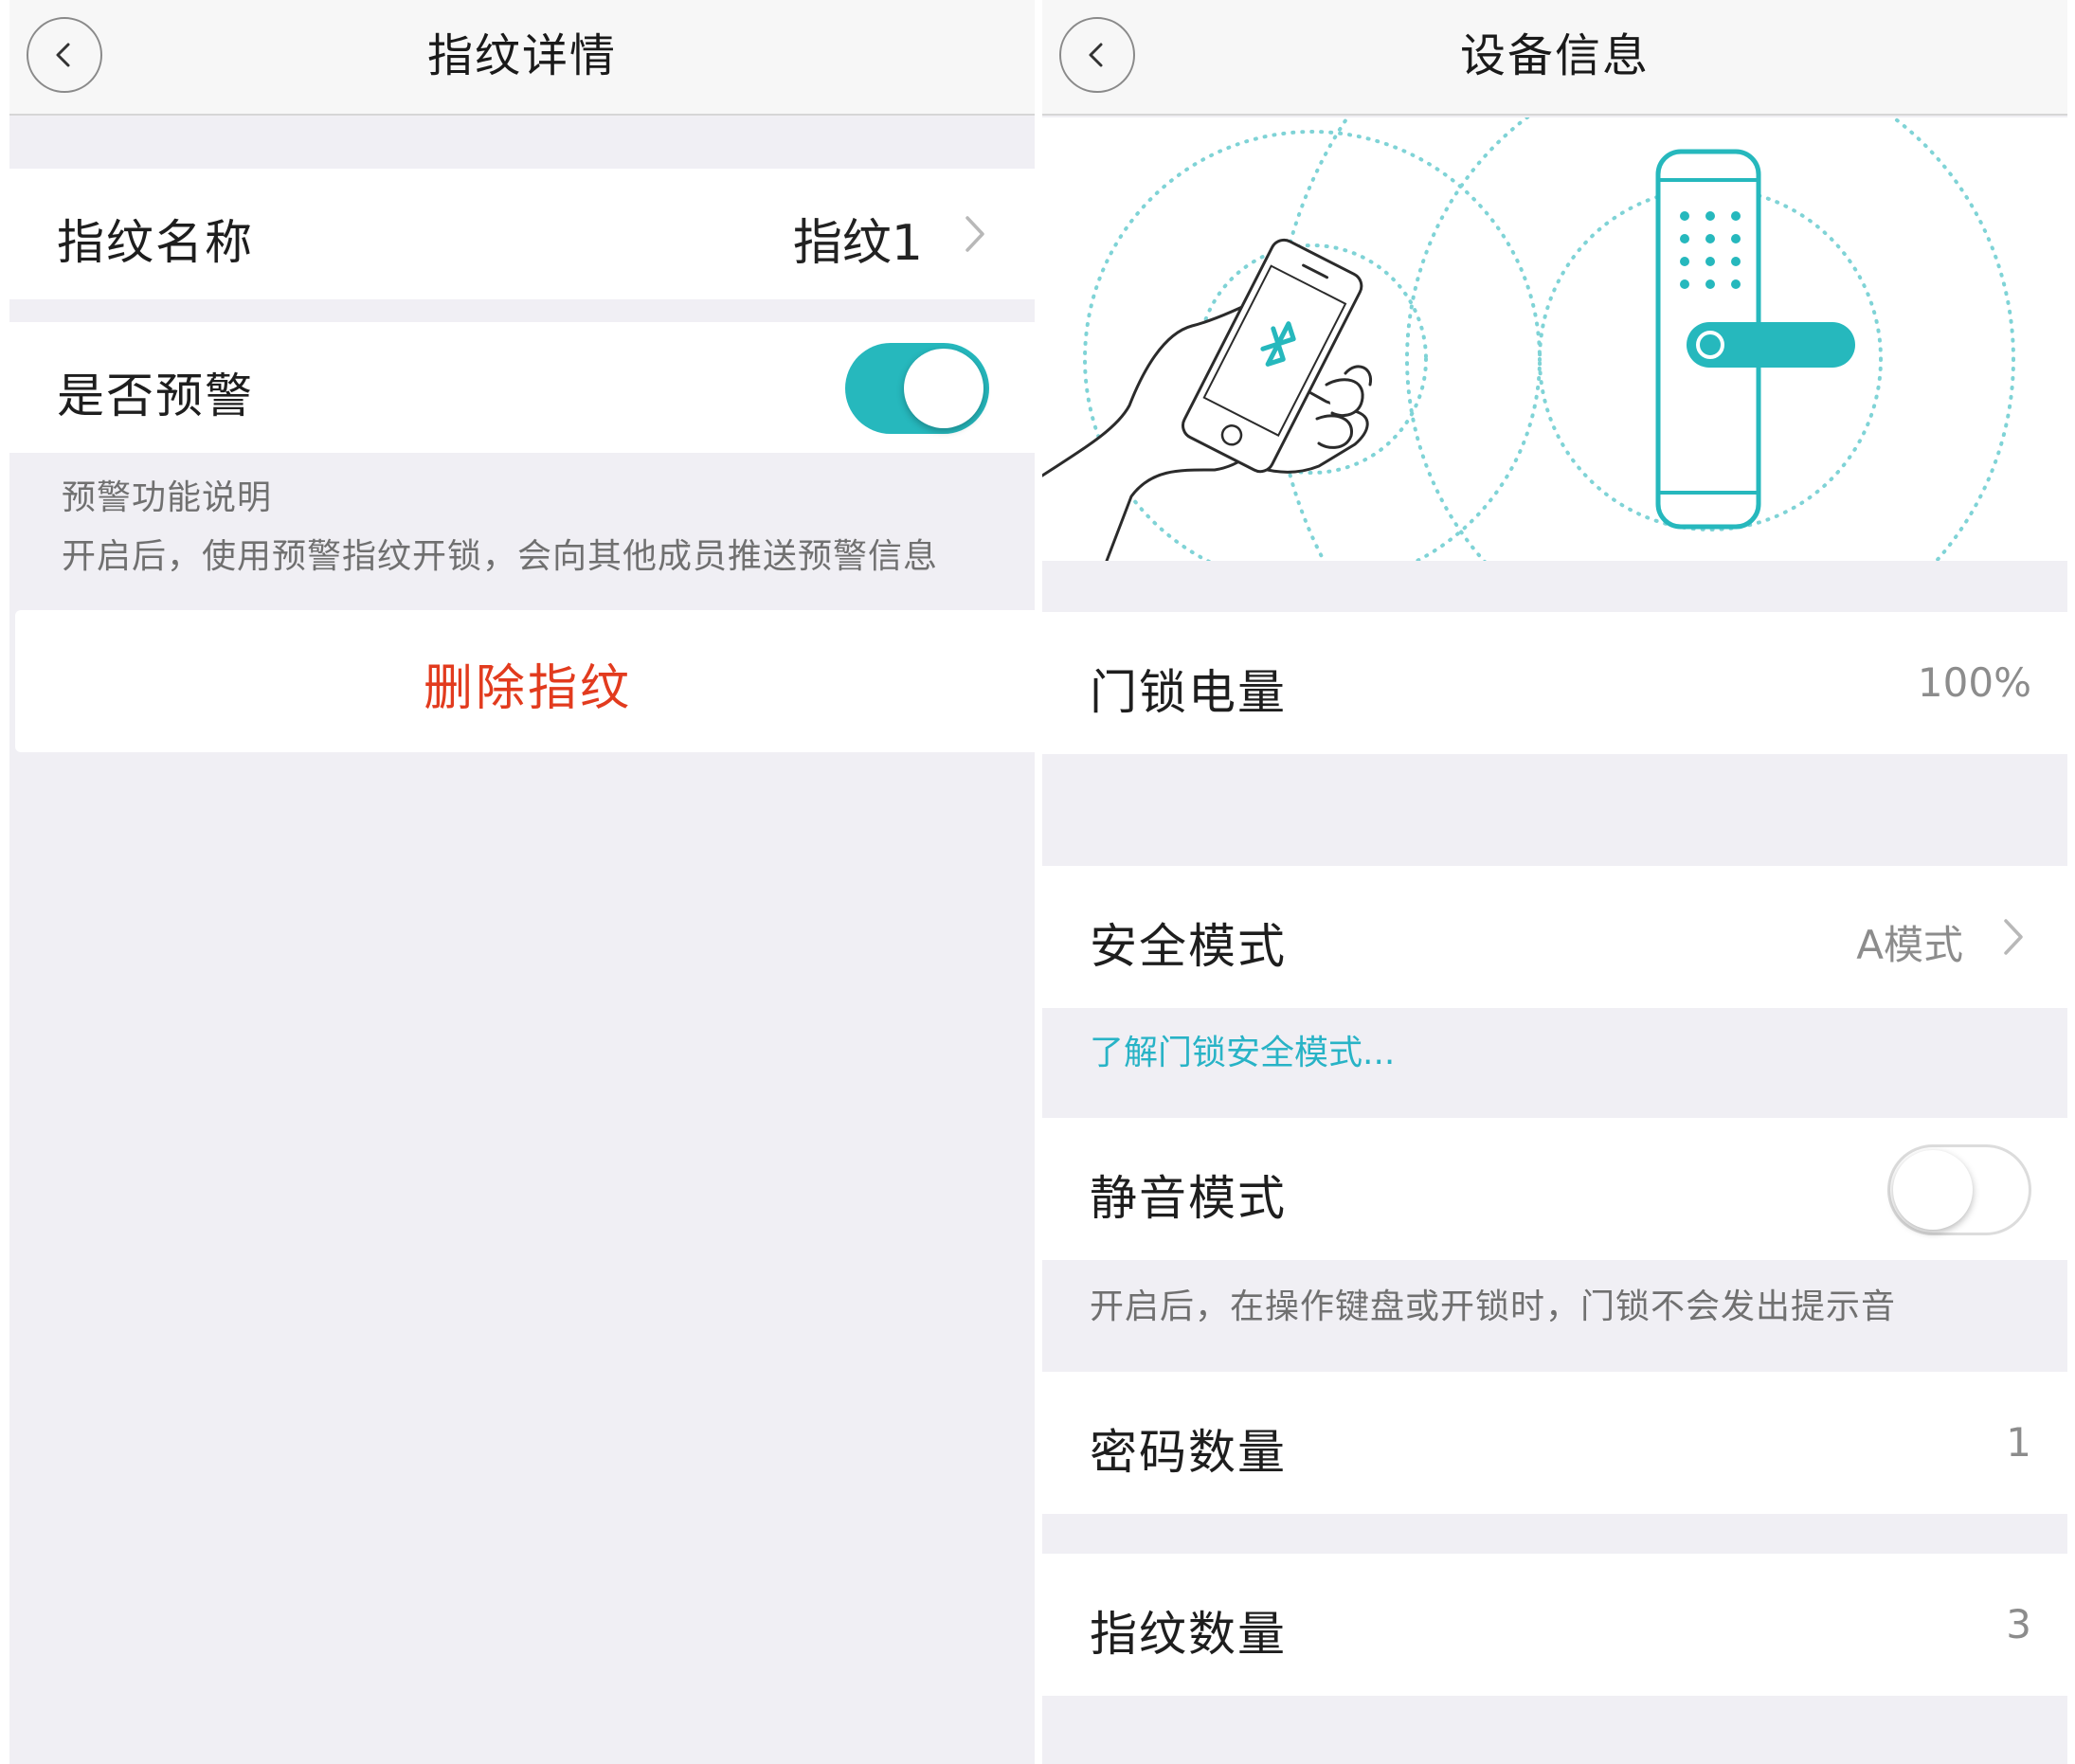 The height and width of the screenshot is (1764, 2075). Describe the element at coordinates (155, 242) in the screenshot. I see `fingerprint-name-label: 指纹名称` at that location.